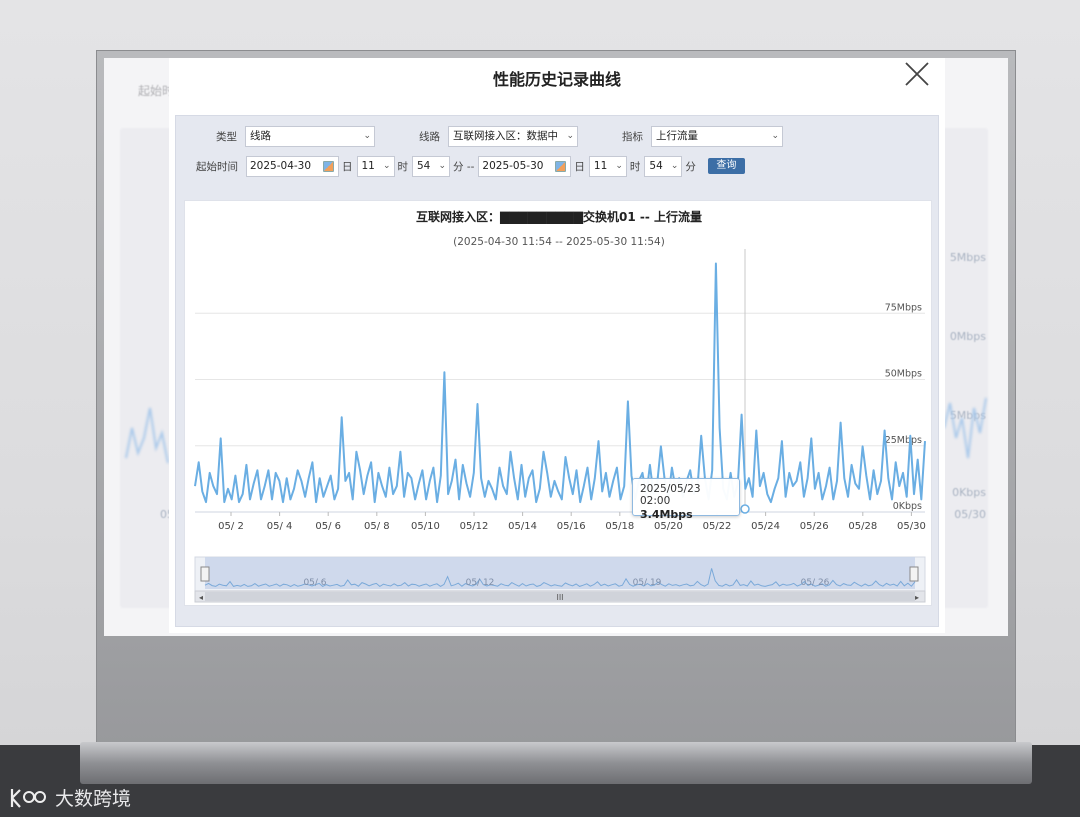 This screenshot has height=817, width=1080. What do you see at coordinates (647, 583) in the screenshot?
I see `navigator-label: 05/ 19` at bounding box center [647, 583].